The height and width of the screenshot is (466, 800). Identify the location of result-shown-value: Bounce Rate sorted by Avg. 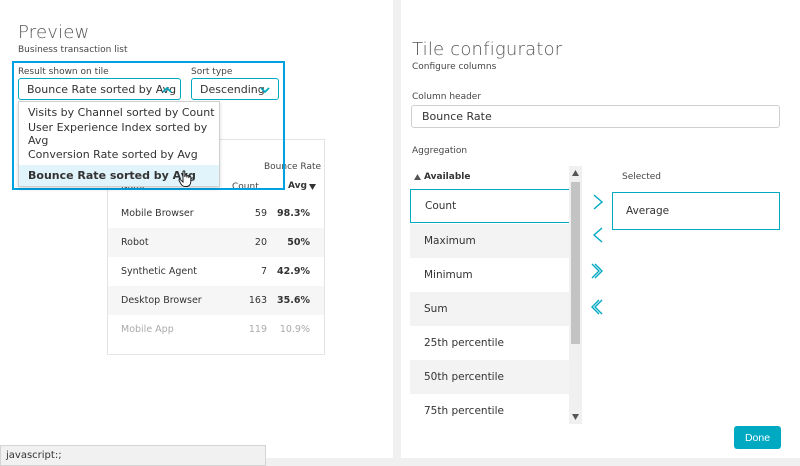
(102, 89).